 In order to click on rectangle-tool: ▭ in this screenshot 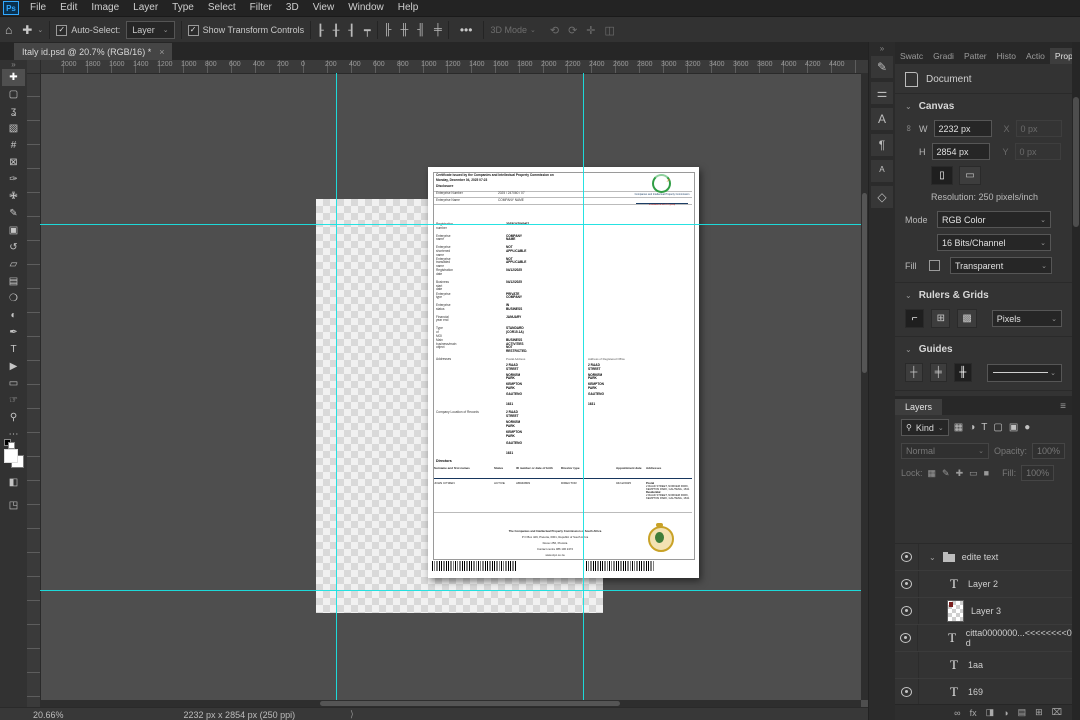, I will do `click(13, 383)`.